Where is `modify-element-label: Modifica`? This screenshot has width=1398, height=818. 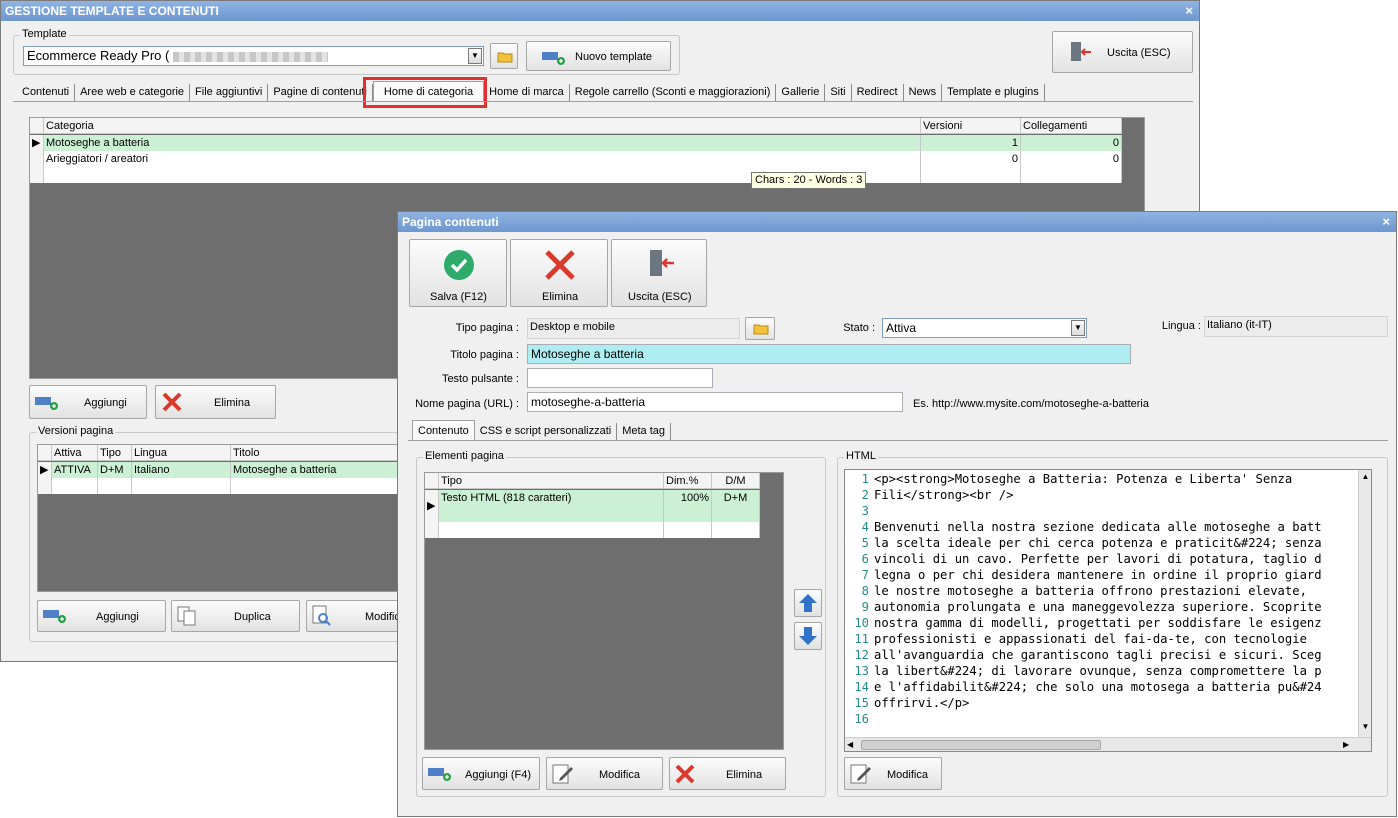
modify-element-label: Modifica is located at coordinates (619, 775).